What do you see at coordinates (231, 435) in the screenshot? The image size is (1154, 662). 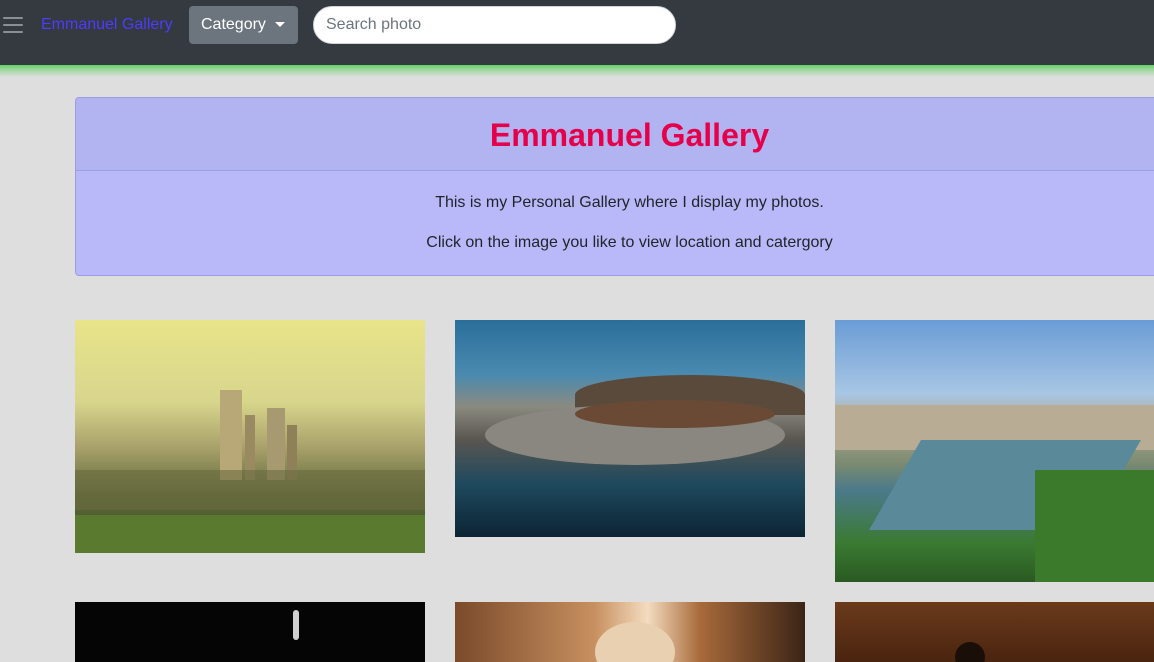 I see `tower-shape` at bounding box center [231, 435].